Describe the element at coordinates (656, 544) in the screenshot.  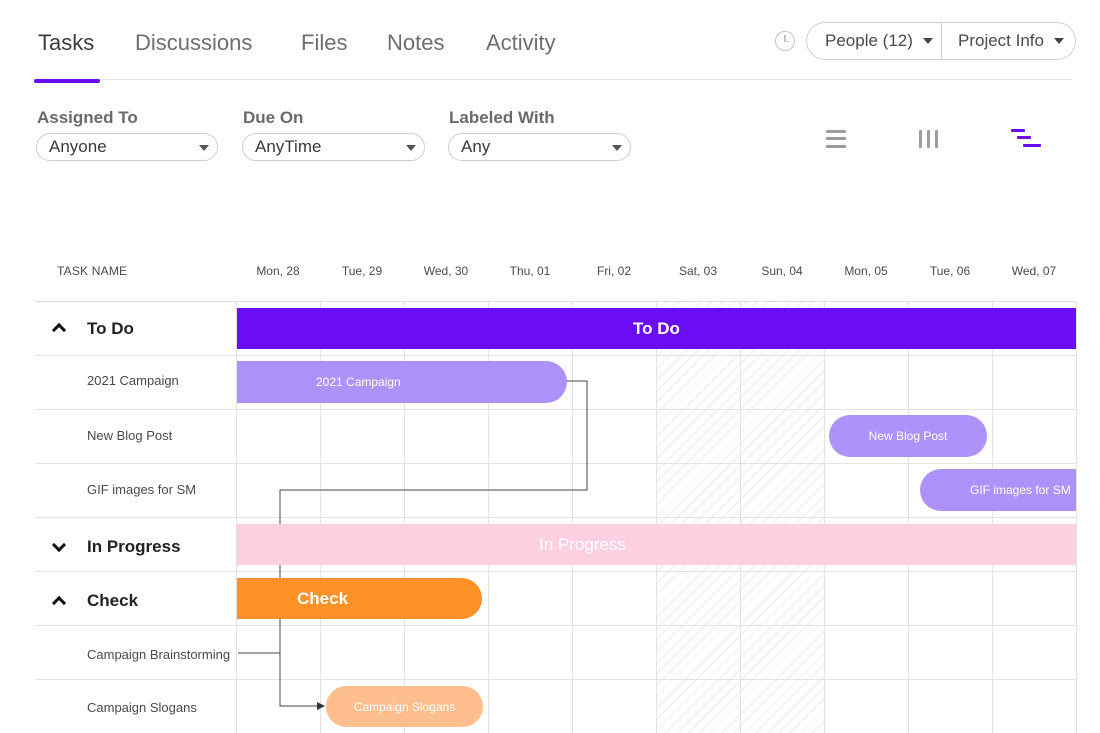
I see `in-progress-group-bar: In Progress` at that location.